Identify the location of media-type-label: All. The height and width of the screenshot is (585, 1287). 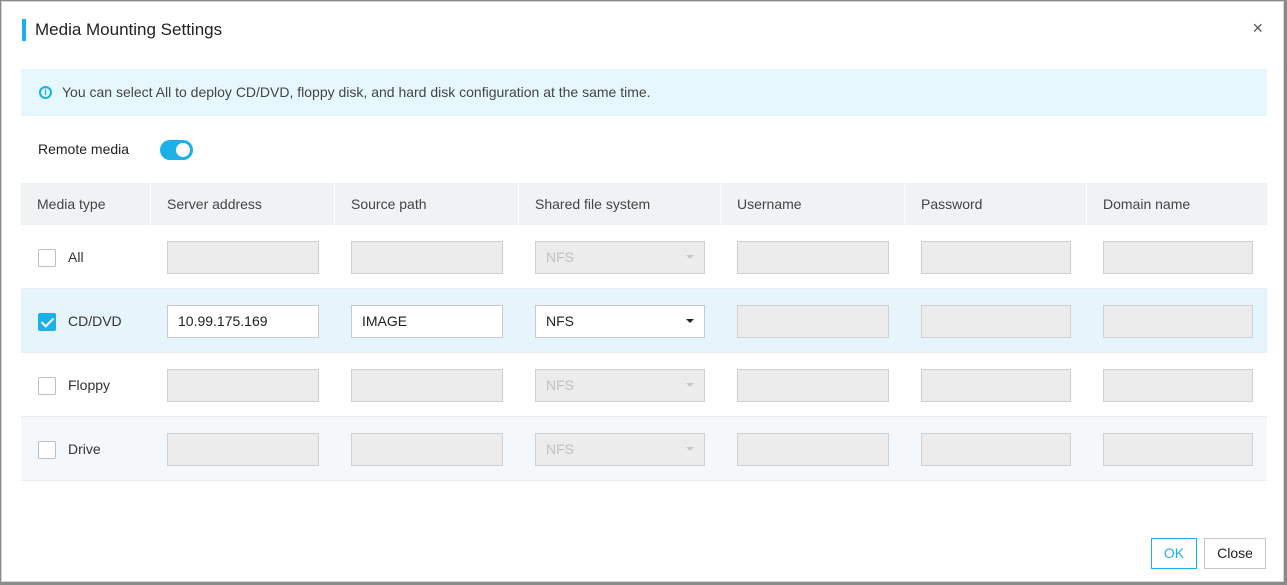
(76, 257).